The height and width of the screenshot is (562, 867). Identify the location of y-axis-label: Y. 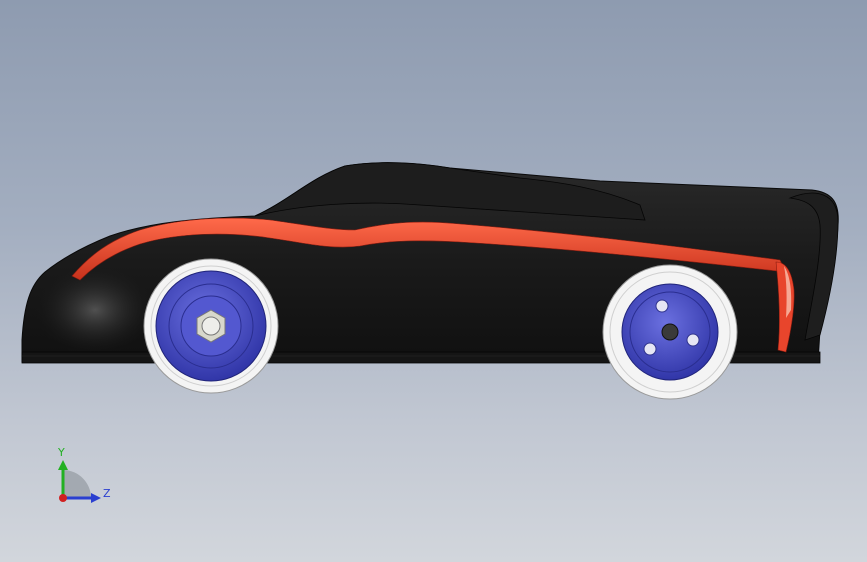
(61, 452).